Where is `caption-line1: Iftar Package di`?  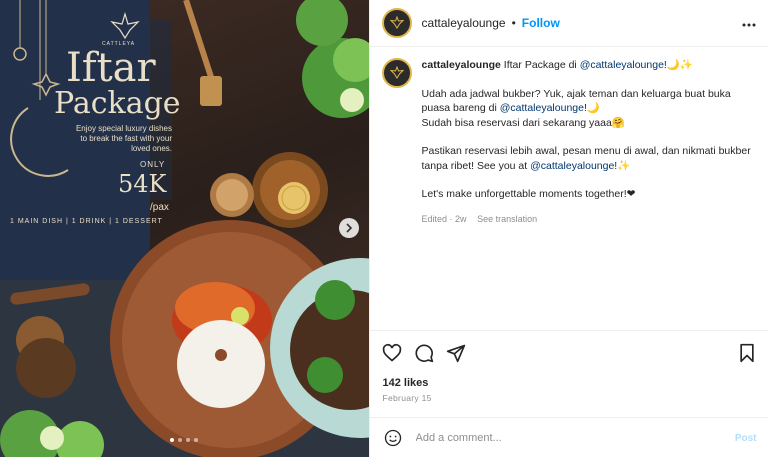 caption-line1: Iftar Package di is located at coordinates (540, 65).